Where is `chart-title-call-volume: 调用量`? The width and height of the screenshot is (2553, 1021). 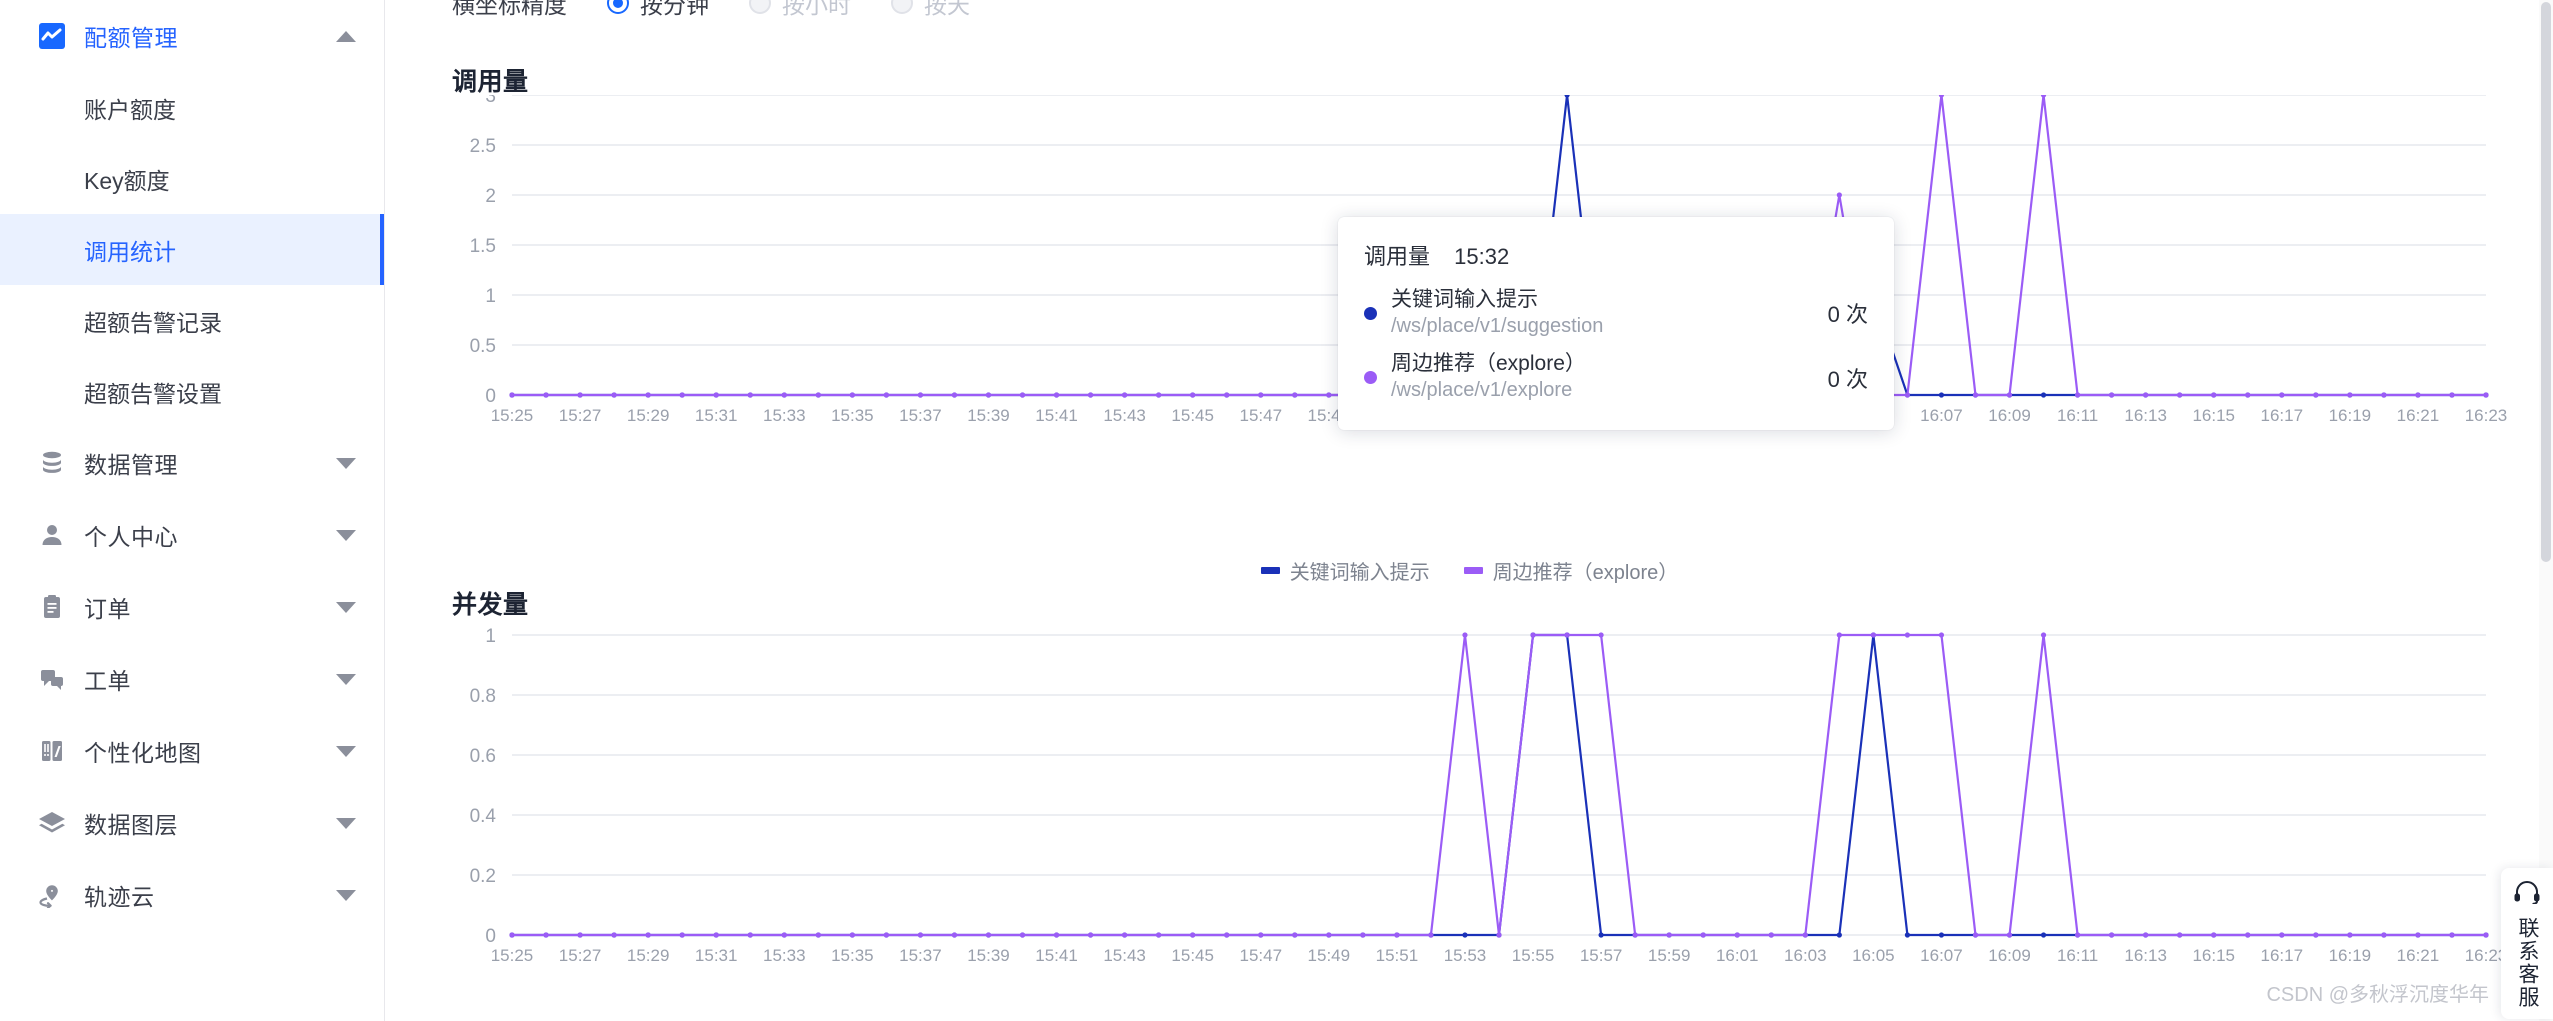 chart-title-call-volume: 调用量 is located at coordinates (490, 82).